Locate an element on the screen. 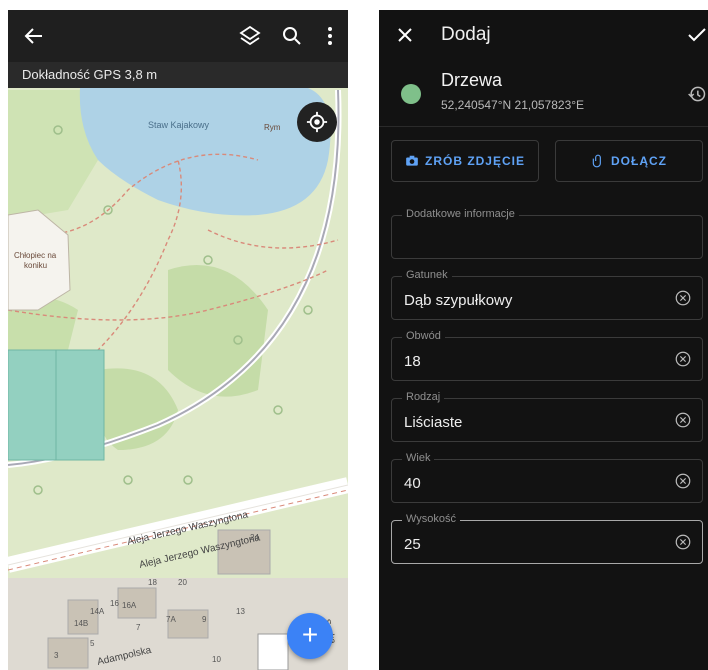 This screenshot has height=670, width=708. house-number: 18 is located at coordinates (152, 582).